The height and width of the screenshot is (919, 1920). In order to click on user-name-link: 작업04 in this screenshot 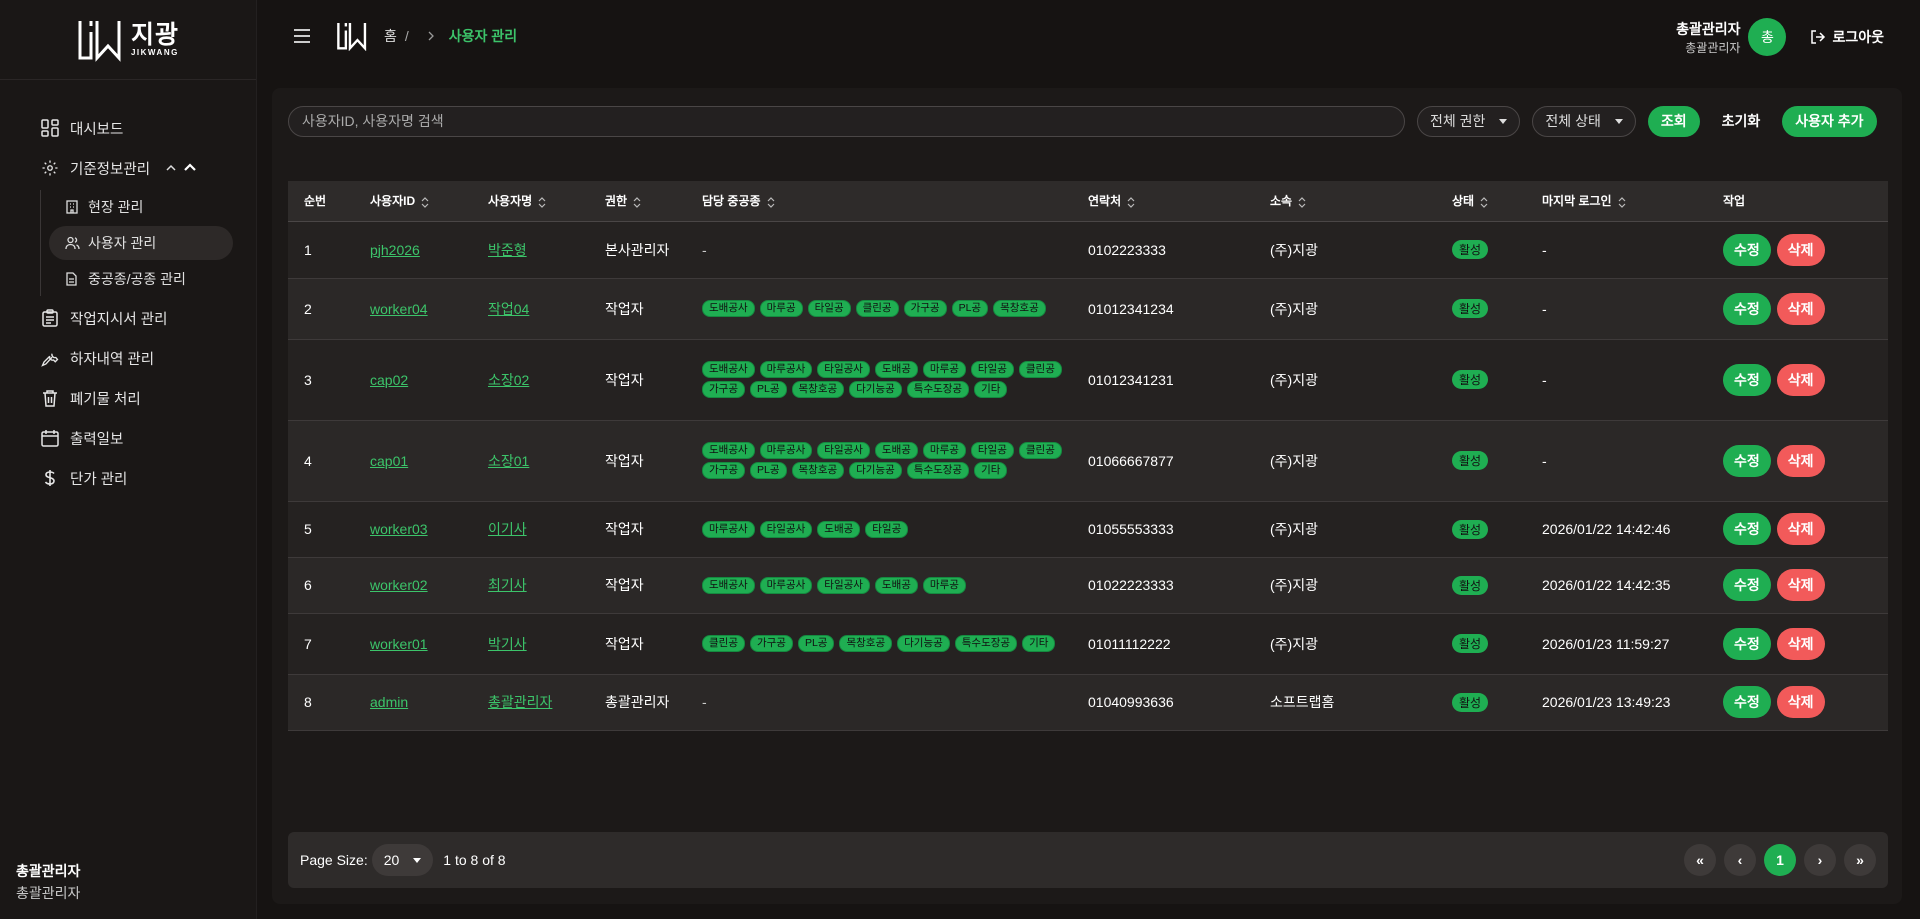, I will do `click(508, 309)`.